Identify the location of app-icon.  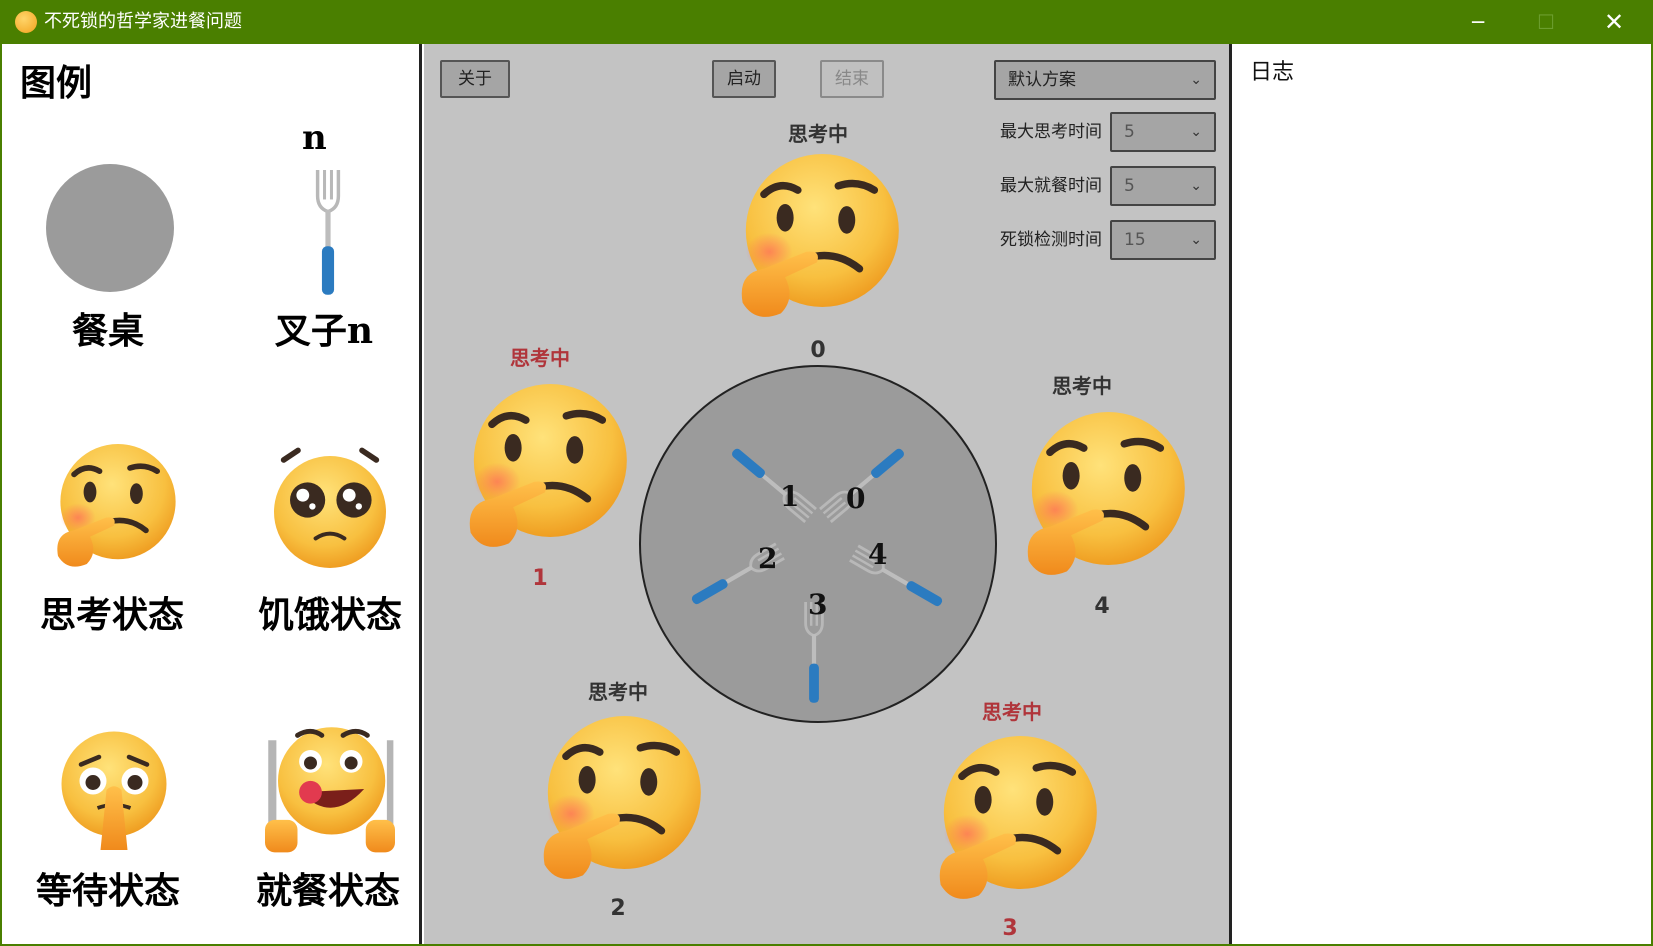
(26, 22).